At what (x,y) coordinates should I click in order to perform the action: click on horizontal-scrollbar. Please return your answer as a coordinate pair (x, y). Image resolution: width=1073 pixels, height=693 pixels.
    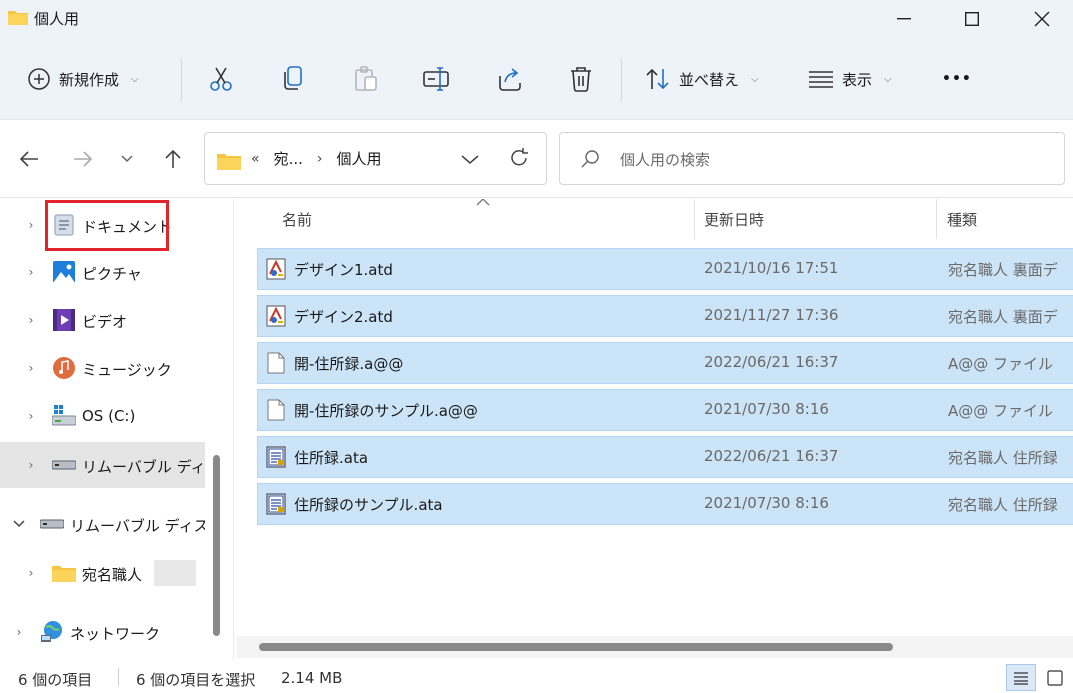
    Looking at the image, I should click on (576, 647).